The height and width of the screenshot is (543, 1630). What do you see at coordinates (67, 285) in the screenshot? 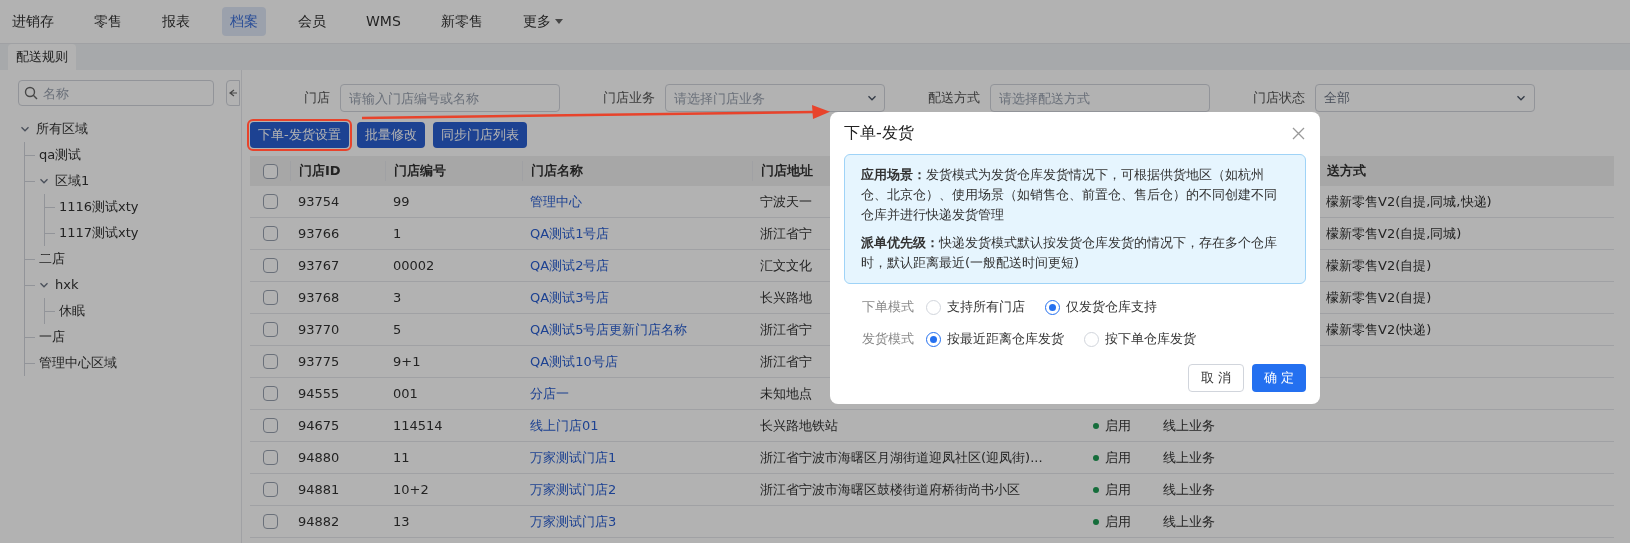
I see `tree-item: hxk` at bounding box center [67, 285].